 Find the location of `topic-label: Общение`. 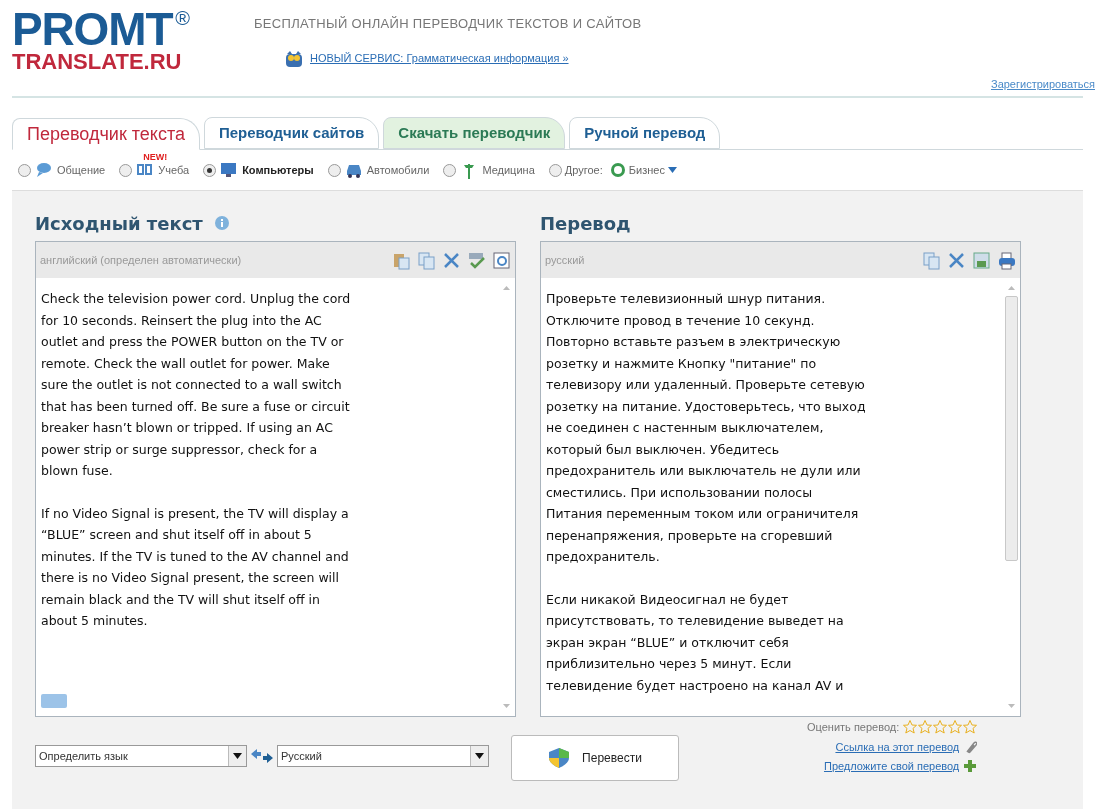

topic-label: Общение is located at coordinates (81, 170).